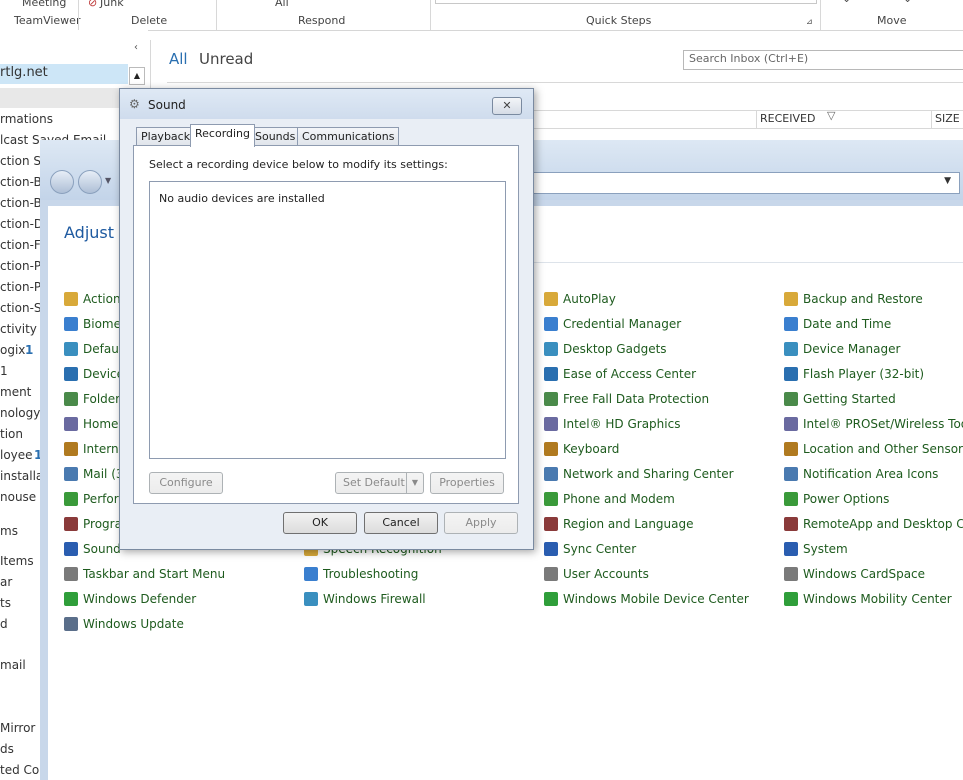 The image size is (963, 780). Describe the element at coordinates (551, 524) in the screenshot. I see `control-panel-applet-icon` at that location.